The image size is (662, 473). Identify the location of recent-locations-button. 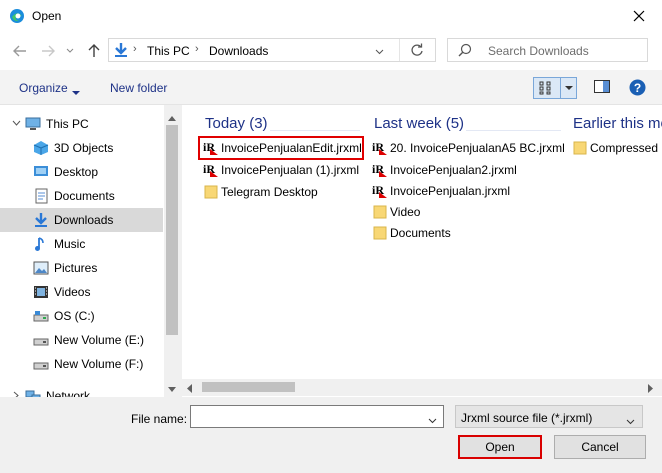
(70, 51).